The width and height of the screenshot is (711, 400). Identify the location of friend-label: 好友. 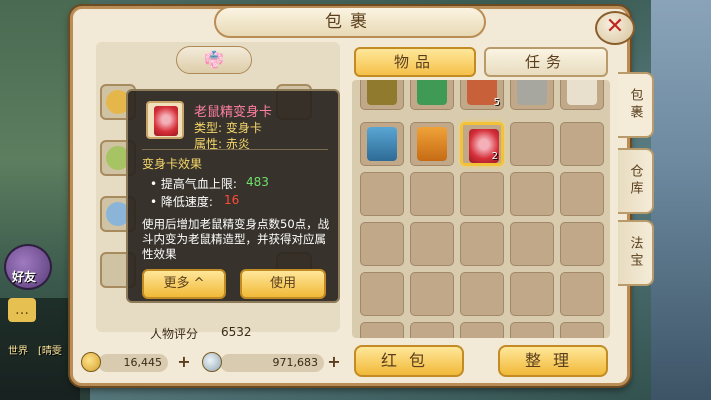
(24, 277).